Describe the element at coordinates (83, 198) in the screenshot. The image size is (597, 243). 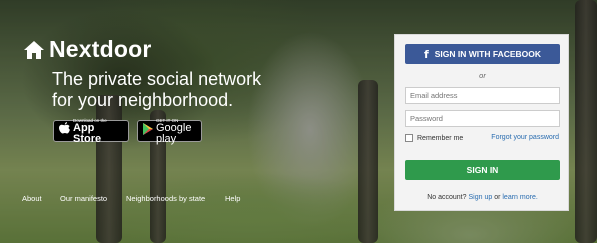
I see `footer-link-manifesto: Our manifesto` at that location.